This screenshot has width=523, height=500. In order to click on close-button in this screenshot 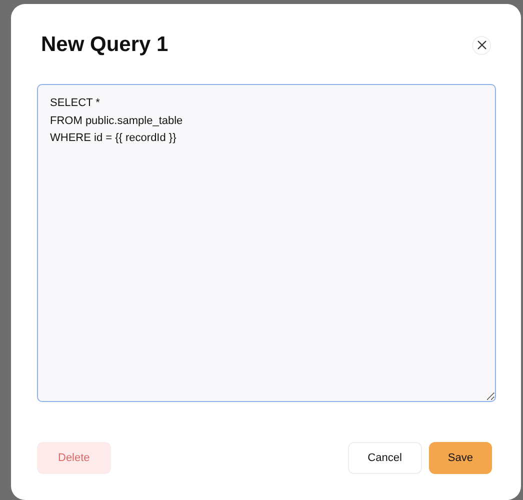, I will do `click(481, 45)`.